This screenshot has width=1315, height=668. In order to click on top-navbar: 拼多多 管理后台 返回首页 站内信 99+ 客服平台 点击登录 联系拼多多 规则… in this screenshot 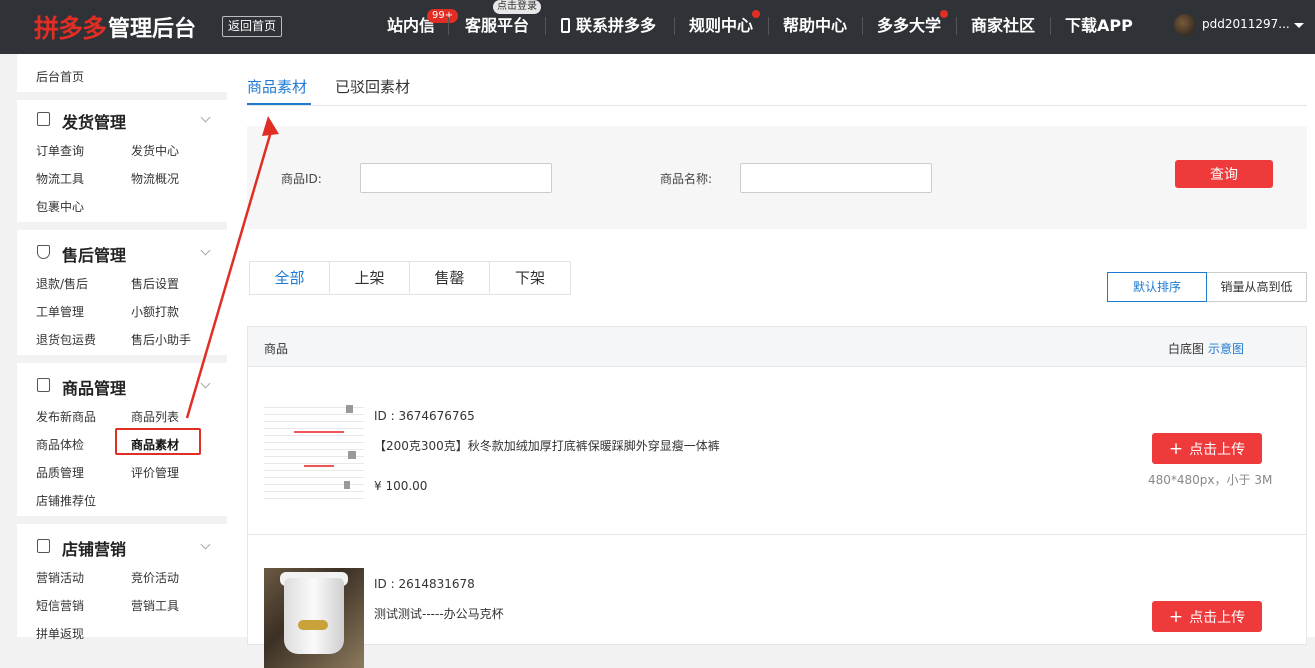, I will do `click(657, 27)`.